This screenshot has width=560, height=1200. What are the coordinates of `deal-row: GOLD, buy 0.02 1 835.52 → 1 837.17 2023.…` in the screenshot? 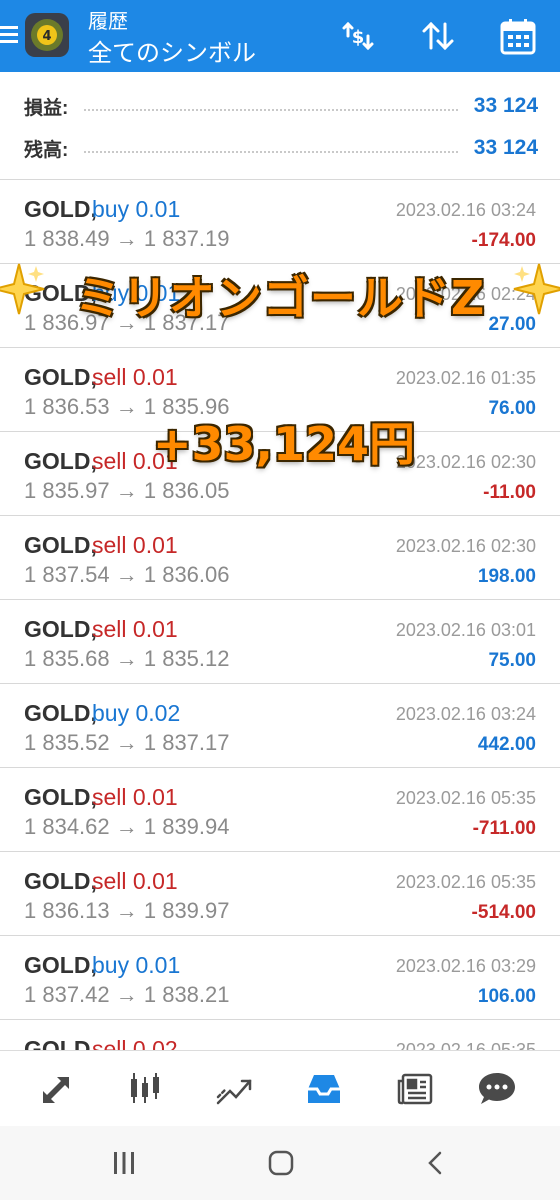 It's located at (280, 726).